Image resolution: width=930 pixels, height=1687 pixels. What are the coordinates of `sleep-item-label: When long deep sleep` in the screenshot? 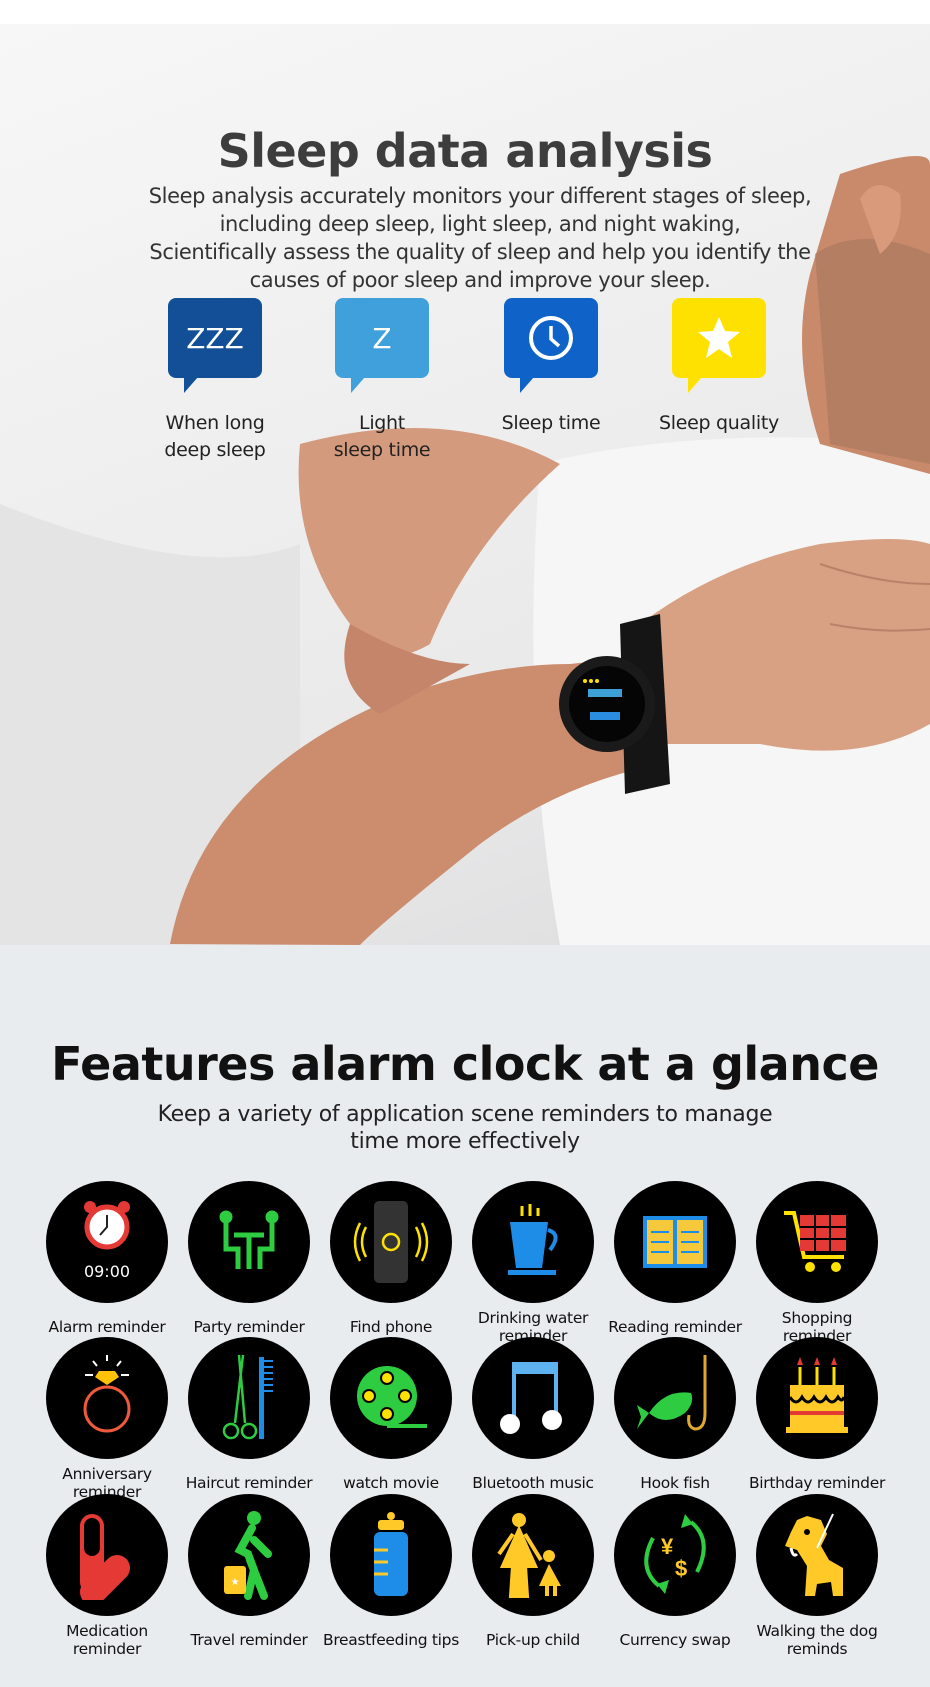 It's located at (215, 437).